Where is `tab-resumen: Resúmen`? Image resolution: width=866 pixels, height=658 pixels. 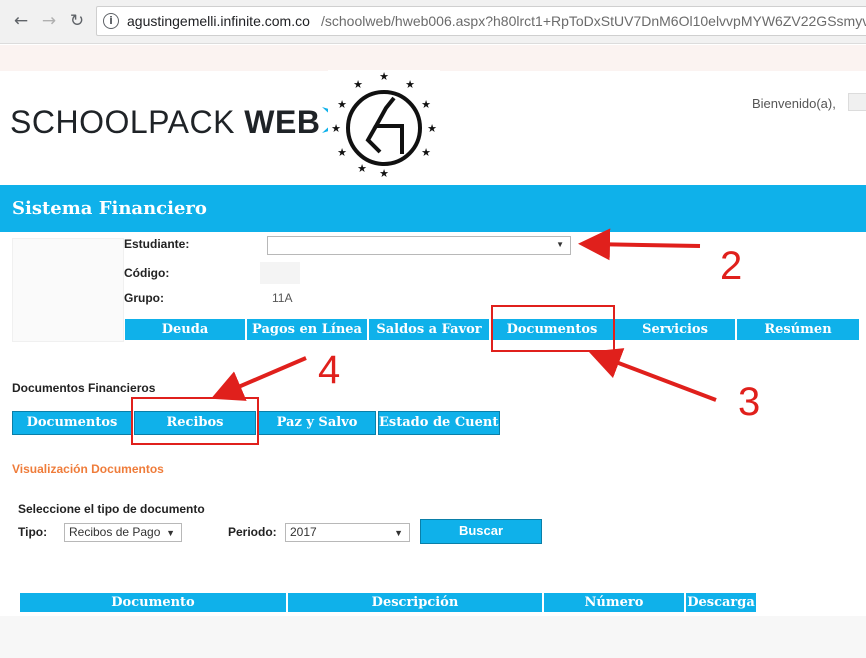 tab-resumen: Resúmen is located at coordinates (798, 329).